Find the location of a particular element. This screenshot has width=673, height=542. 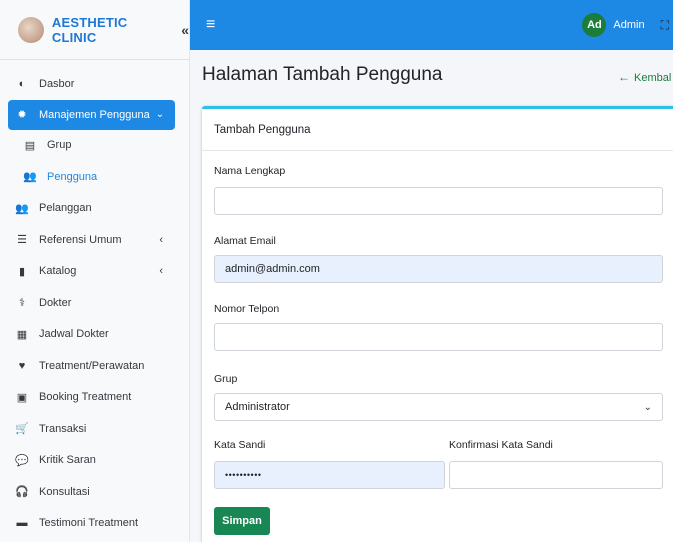

user-menu: Ad Admin ⛶ is located at coordinates (627, 25).